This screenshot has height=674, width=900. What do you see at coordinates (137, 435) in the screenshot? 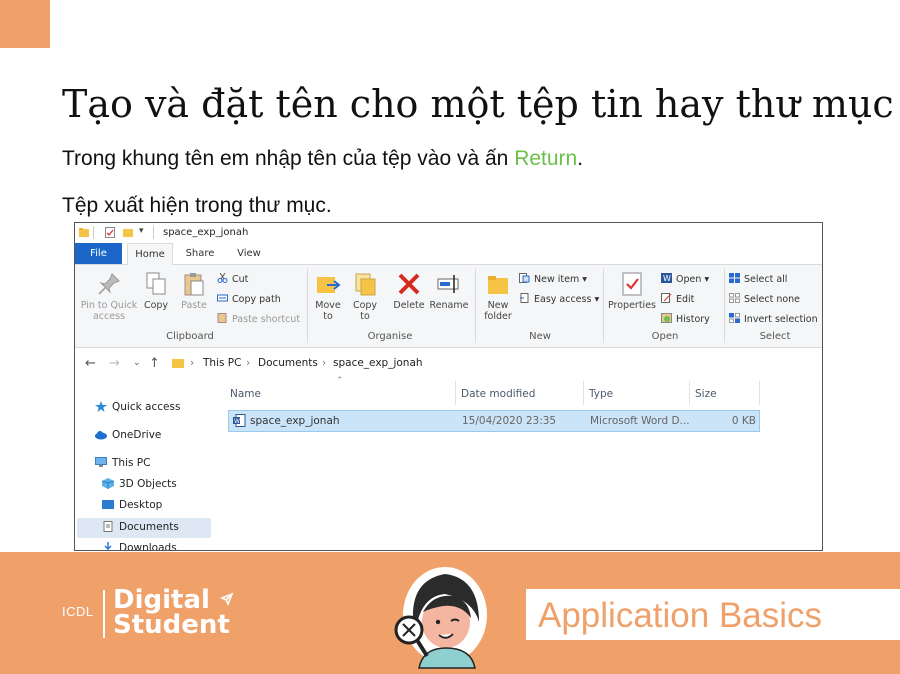
I see `nav-label: OneDrive` at bounding box center [137, 435].